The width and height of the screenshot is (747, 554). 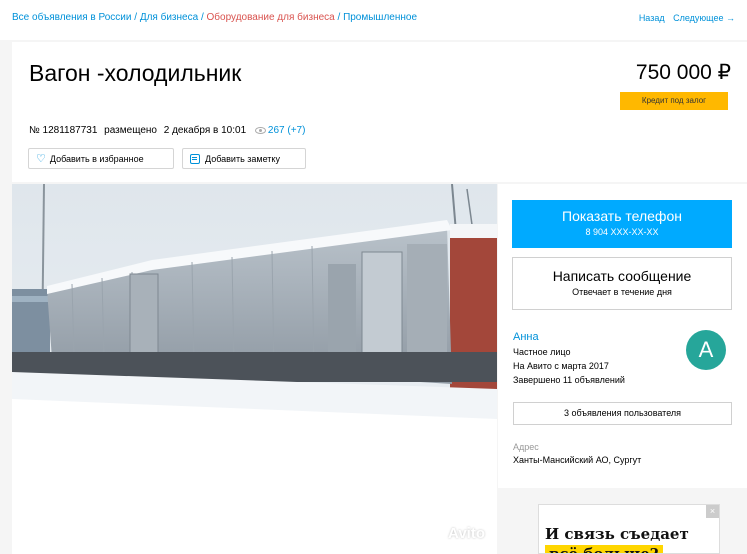 I want to click on note-label: Добавить заметку, so click(x=242, y=158).